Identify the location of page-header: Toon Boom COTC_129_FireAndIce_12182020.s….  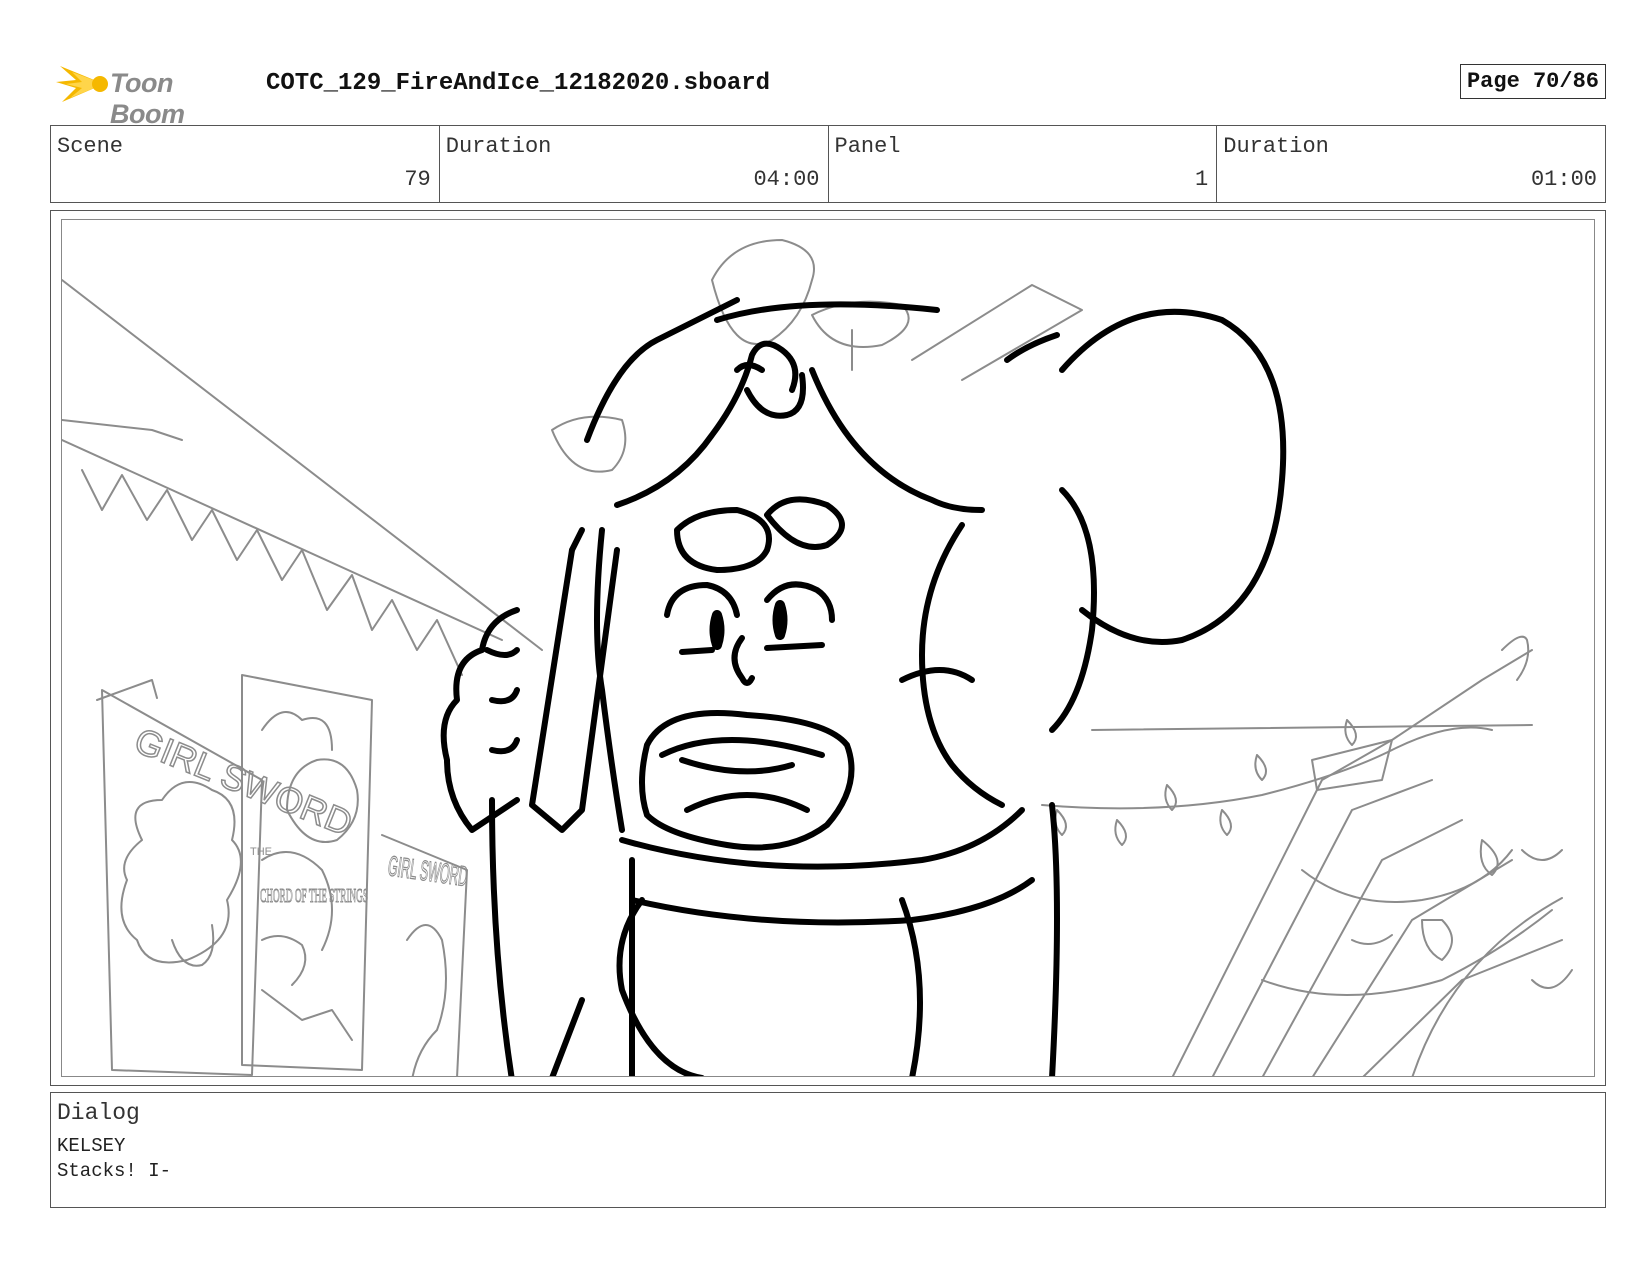
(828, 93).